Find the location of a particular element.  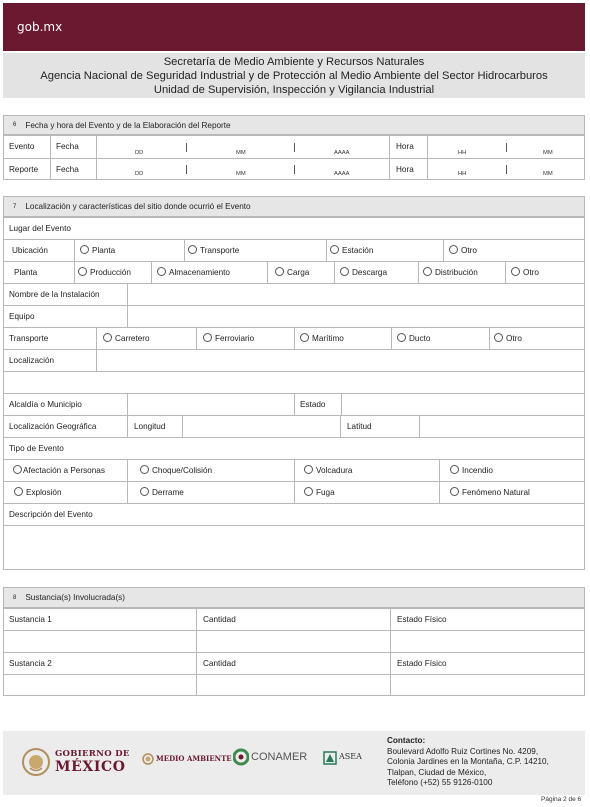

reporte-label: Reporte is located at coordinates (24, 169).